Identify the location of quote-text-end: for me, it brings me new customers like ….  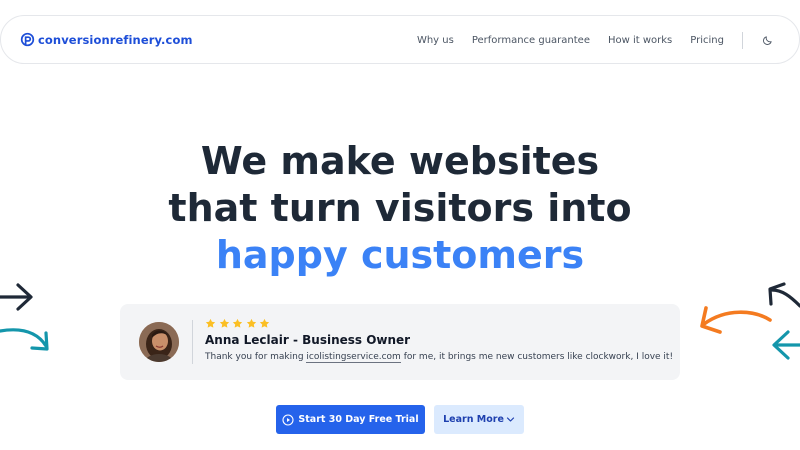
(537, 357).